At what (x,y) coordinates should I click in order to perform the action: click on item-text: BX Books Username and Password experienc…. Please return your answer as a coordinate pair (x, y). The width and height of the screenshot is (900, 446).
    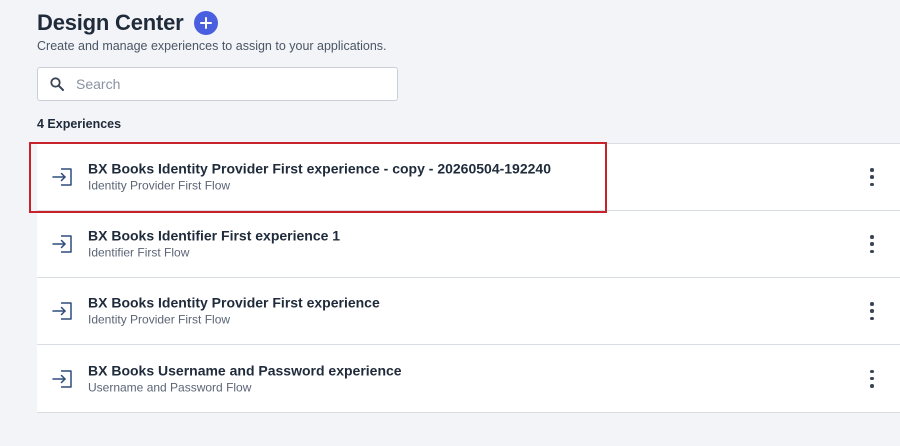
    Looking at the image, I should click on (245, 378).